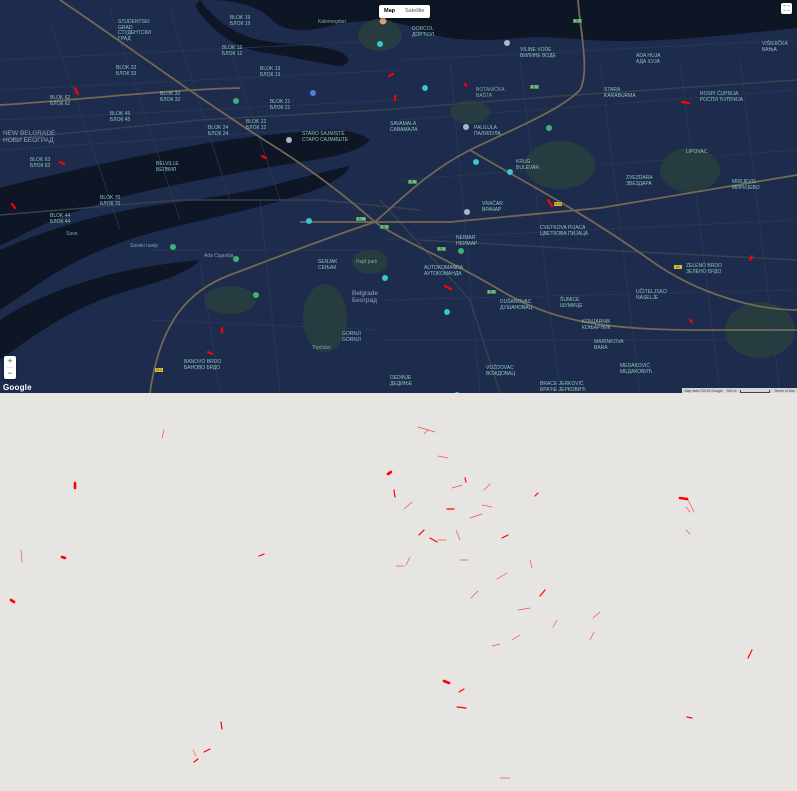 The height and width of the screenshot is (791, 797). What do you see at coordinates (415, 11) in the screenshot?
I see `map-type-satellite-button: Satellite` at bounding box center [415, 11].